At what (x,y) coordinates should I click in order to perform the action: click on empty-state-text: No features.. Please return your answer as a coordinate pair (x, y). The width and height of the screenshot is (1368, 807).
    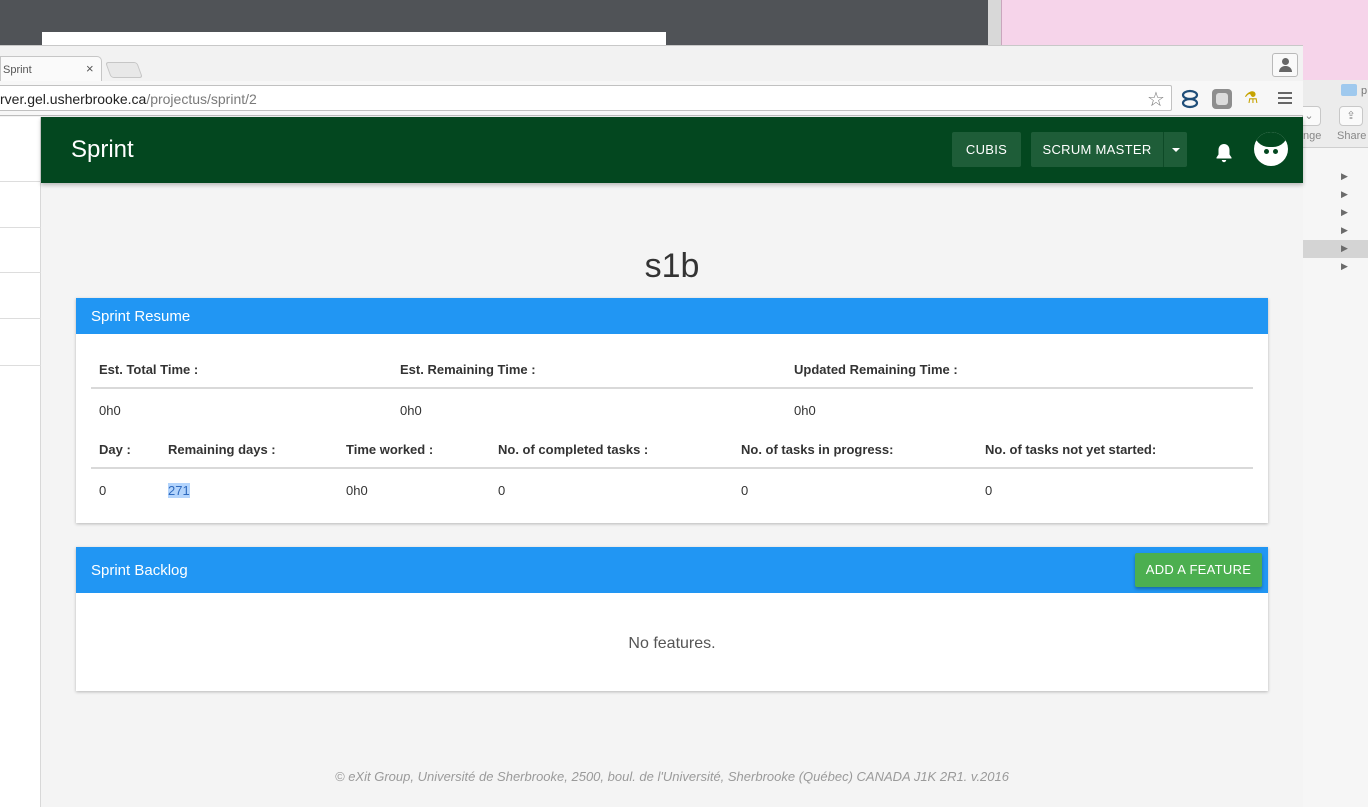
    Looking at the image, I should click on (672, 643).